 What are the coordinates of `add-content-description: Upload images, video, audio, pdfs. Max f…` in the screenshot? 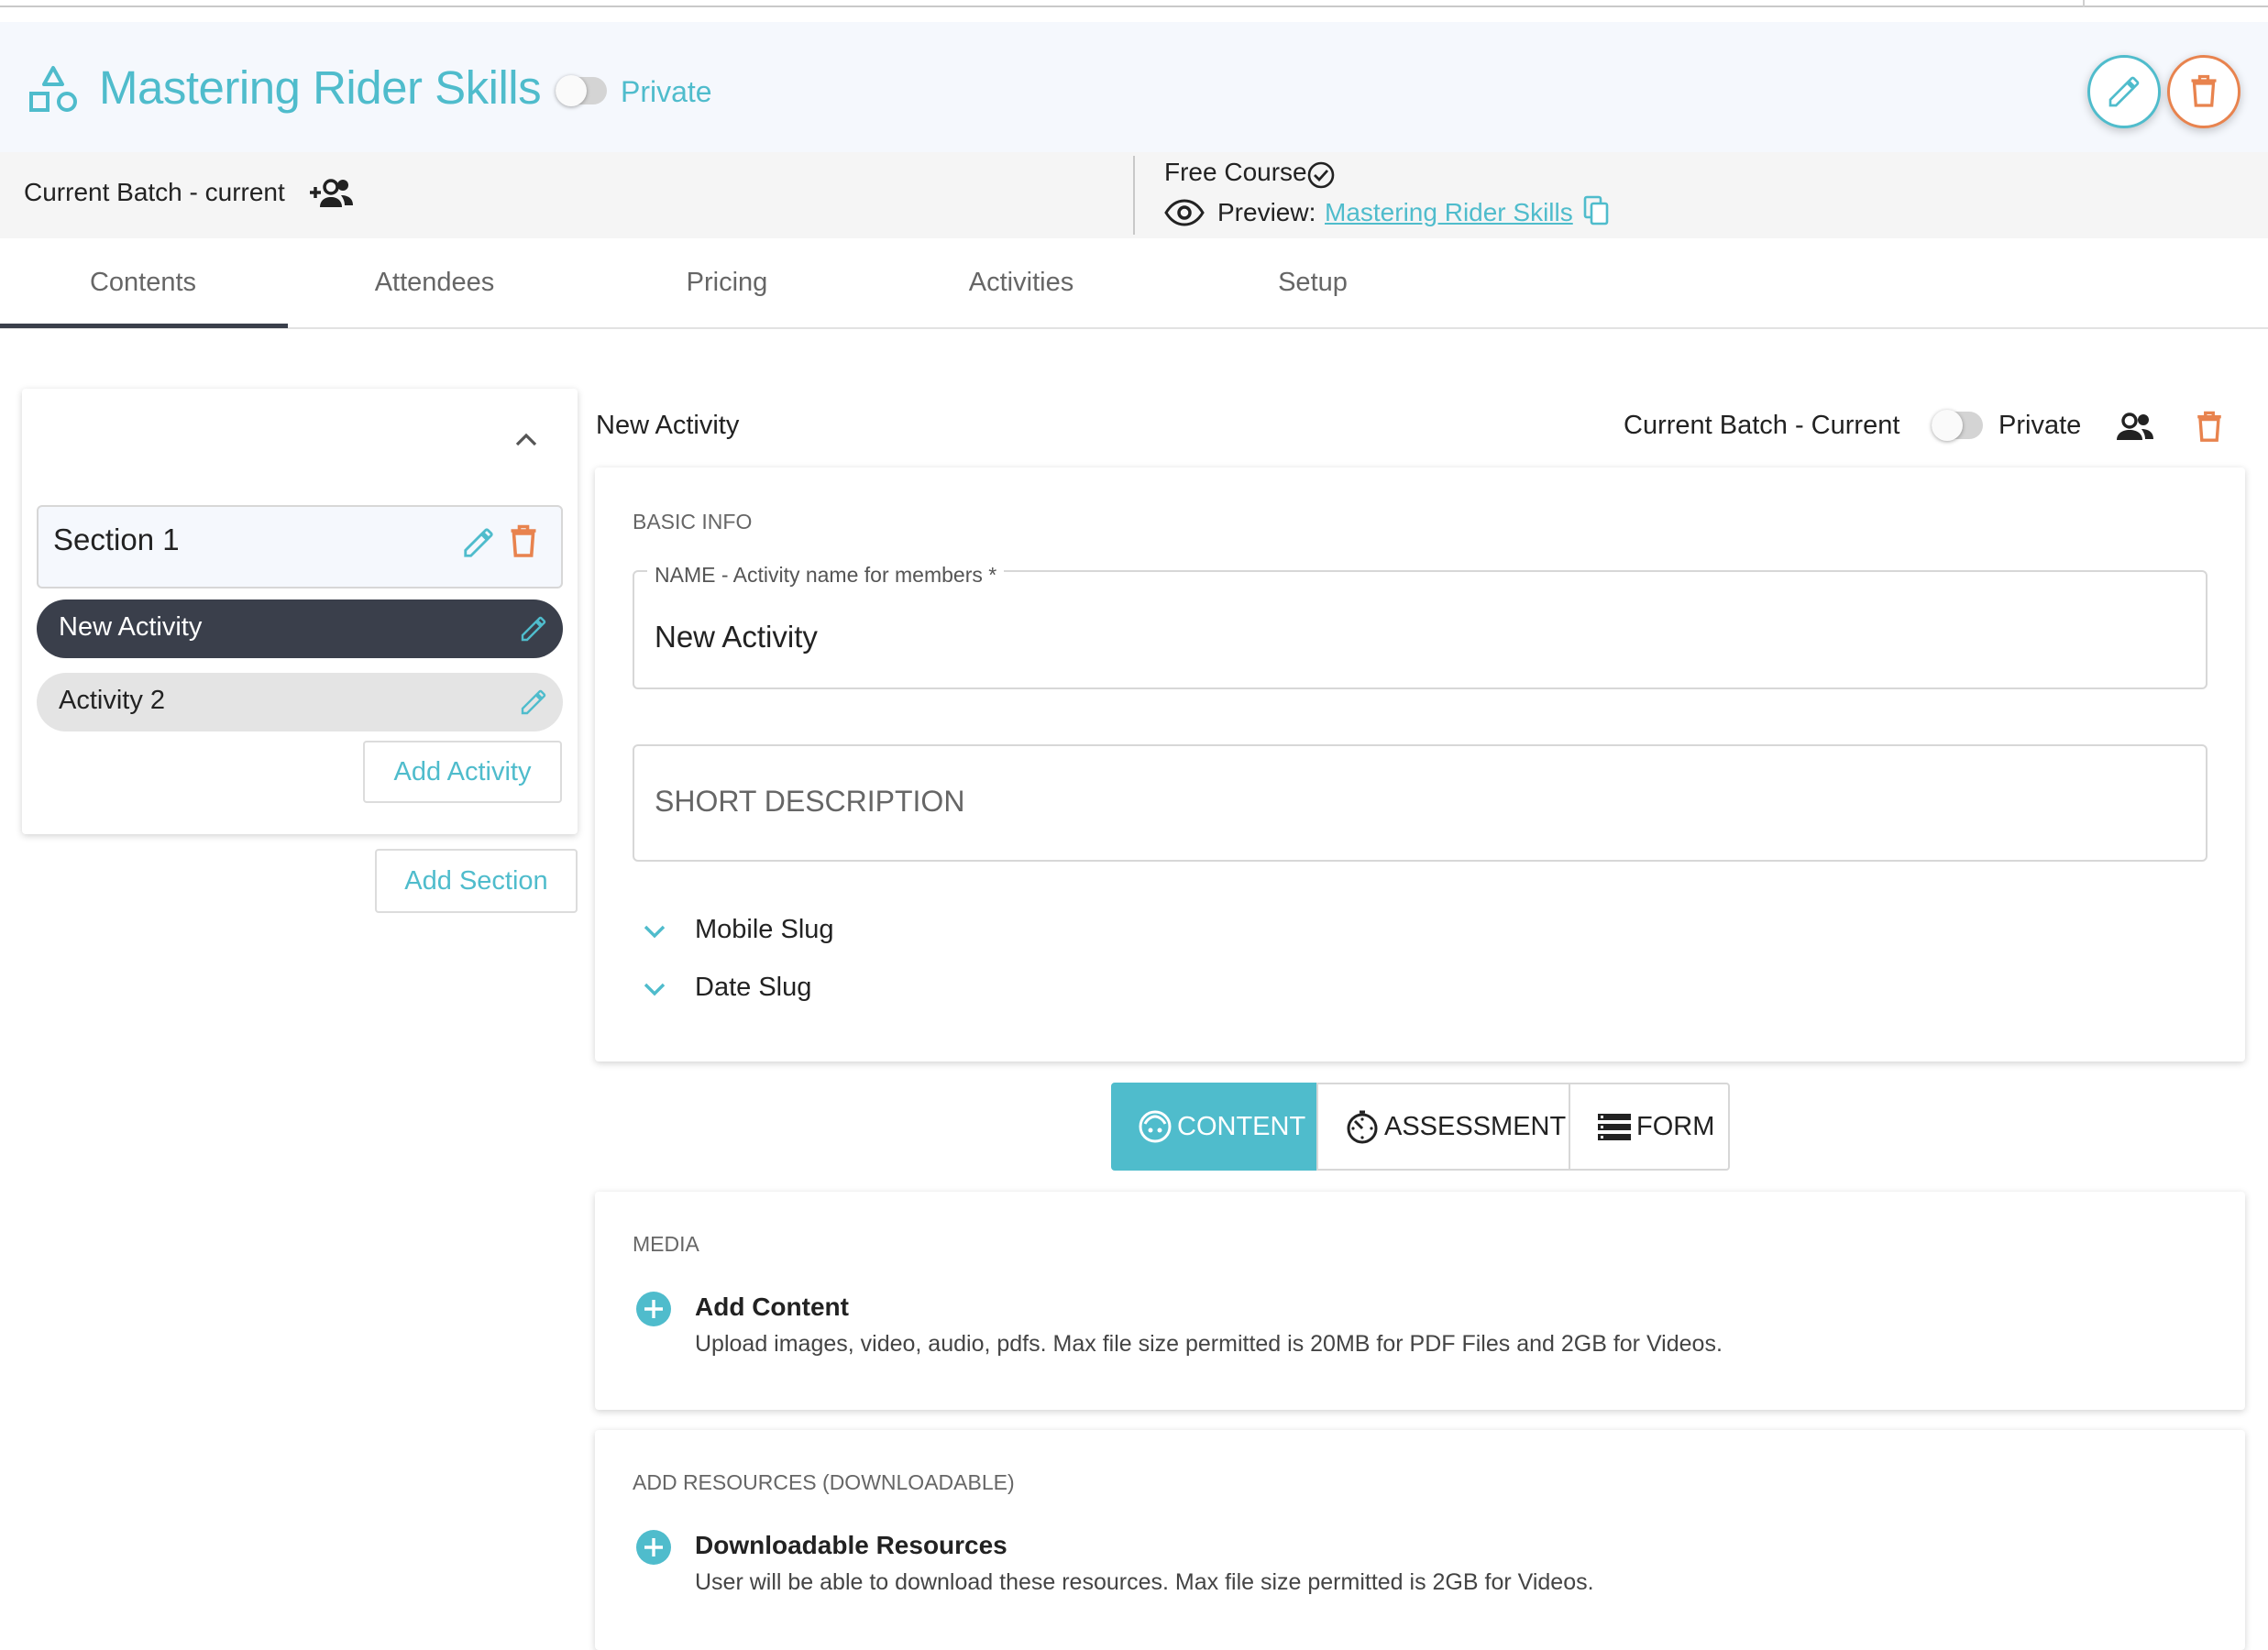 It's located at (1209, 1344).